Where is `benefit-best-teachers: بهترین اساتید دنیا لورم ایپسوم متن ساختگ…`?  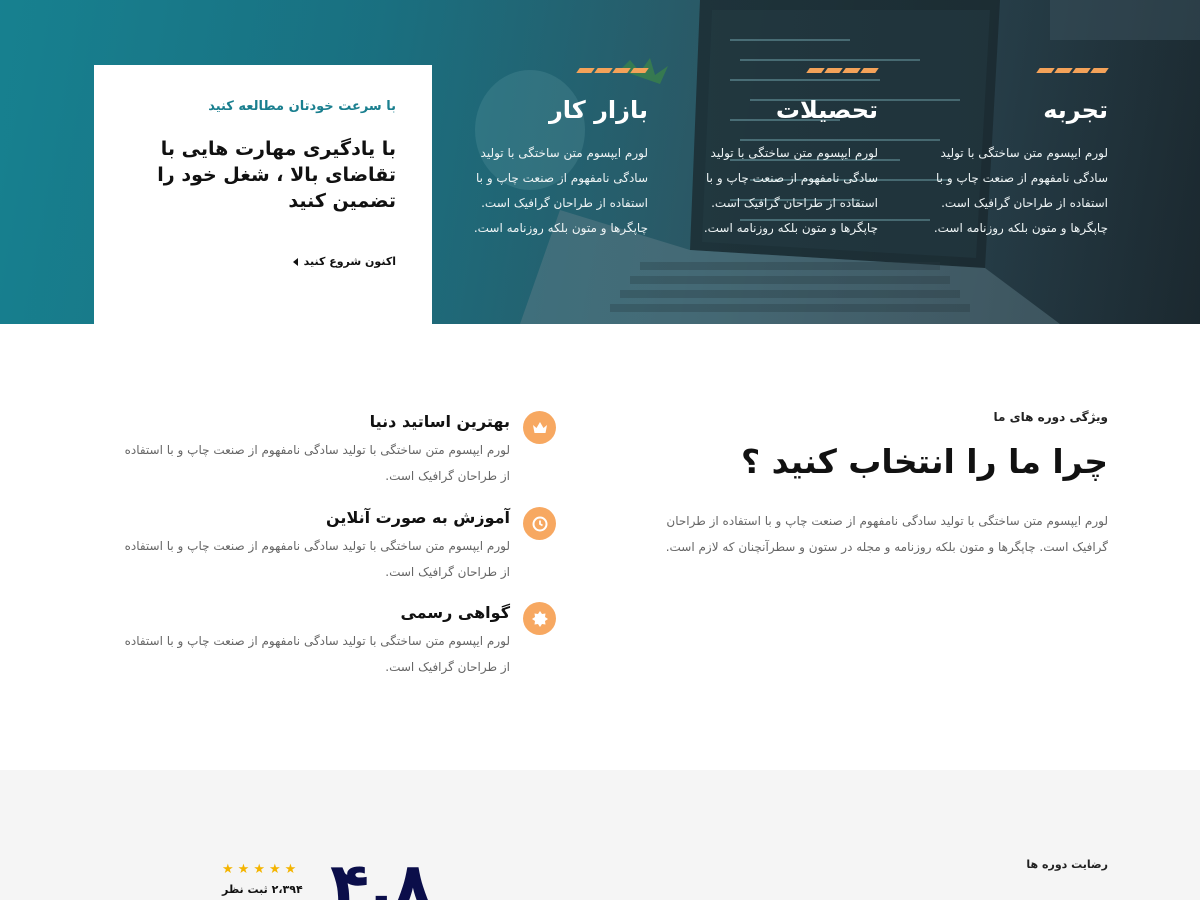
benefit-best-teachers: بهترین اساتید دنیا لورم ایپسوم متن ساختگ… is located at coordinates (336, 451).